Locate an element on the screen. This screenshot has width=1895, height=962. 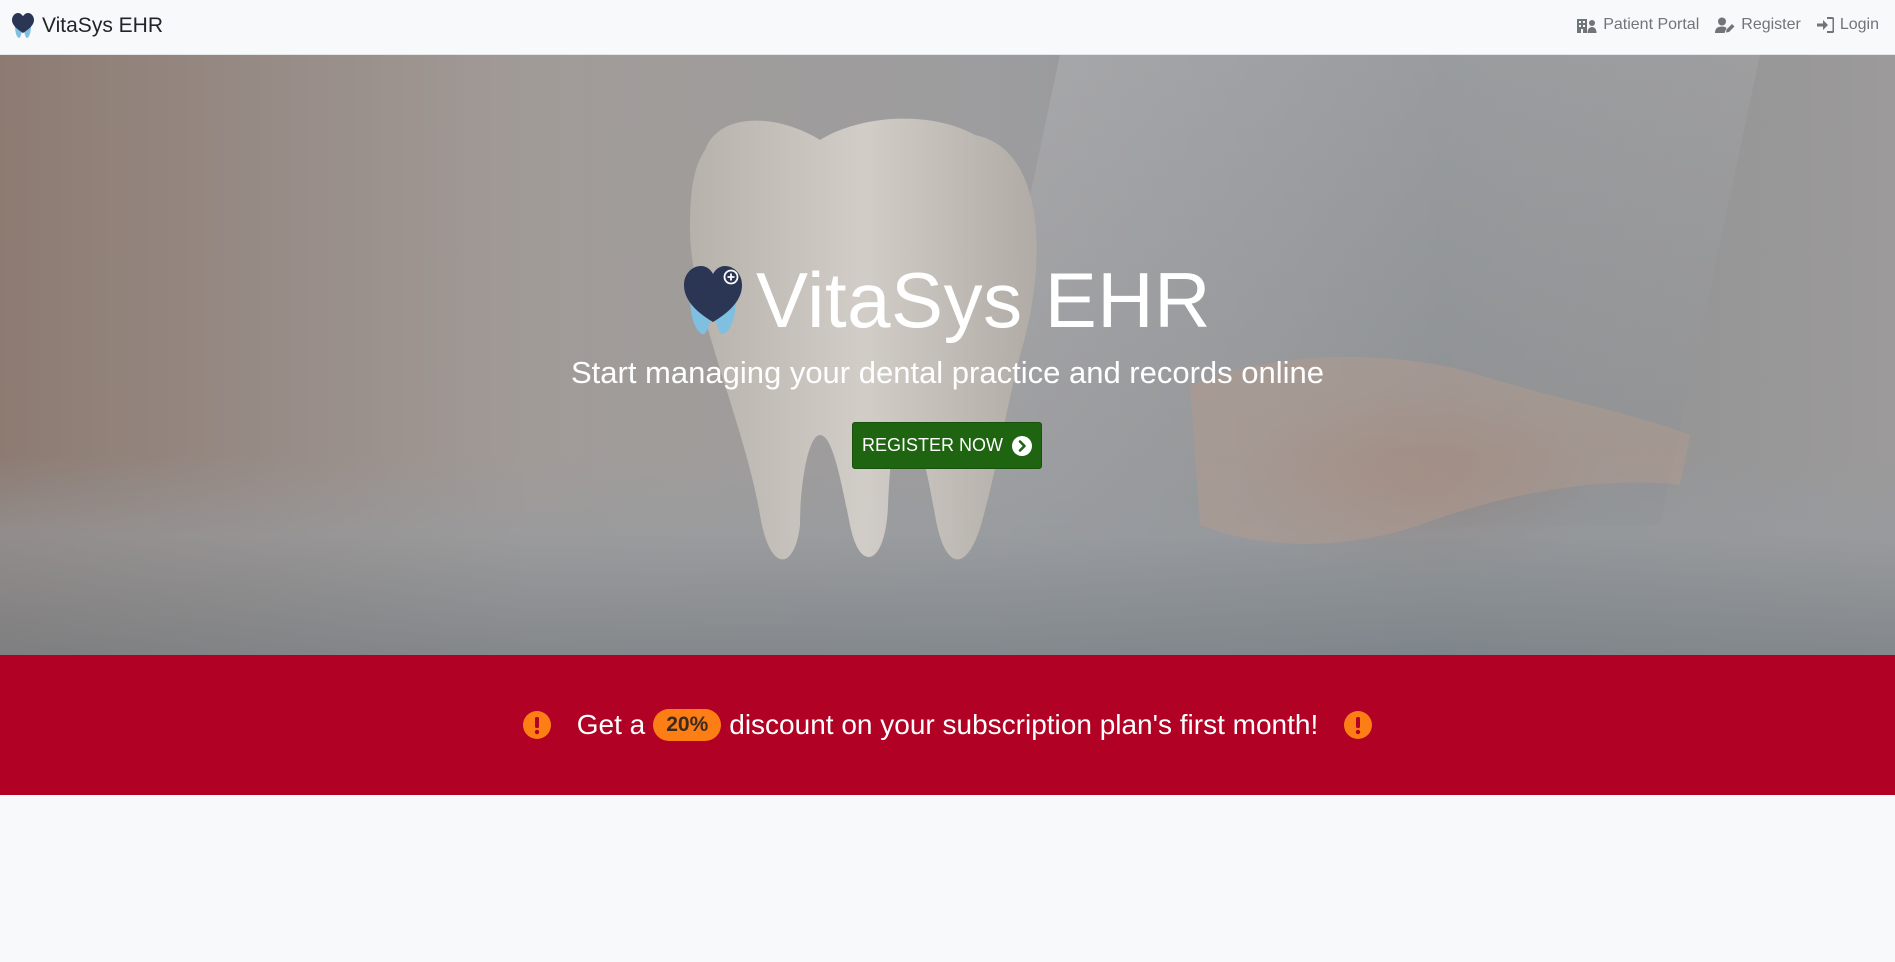
user-edit-icon is located at coordinates (1725, 25).